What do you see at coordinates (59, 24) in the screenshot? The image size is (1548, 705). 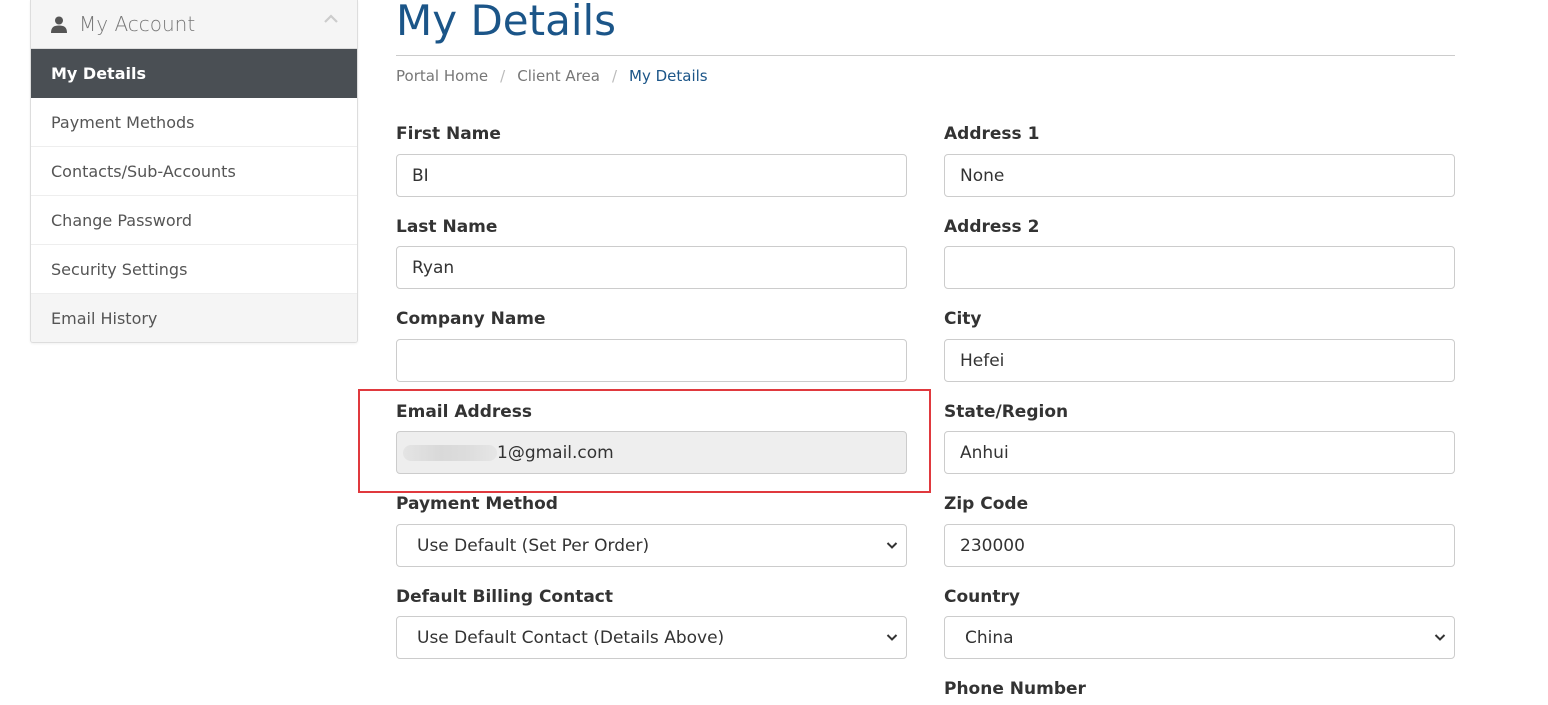 I see `user-icon` at bounding box center [59, 24].